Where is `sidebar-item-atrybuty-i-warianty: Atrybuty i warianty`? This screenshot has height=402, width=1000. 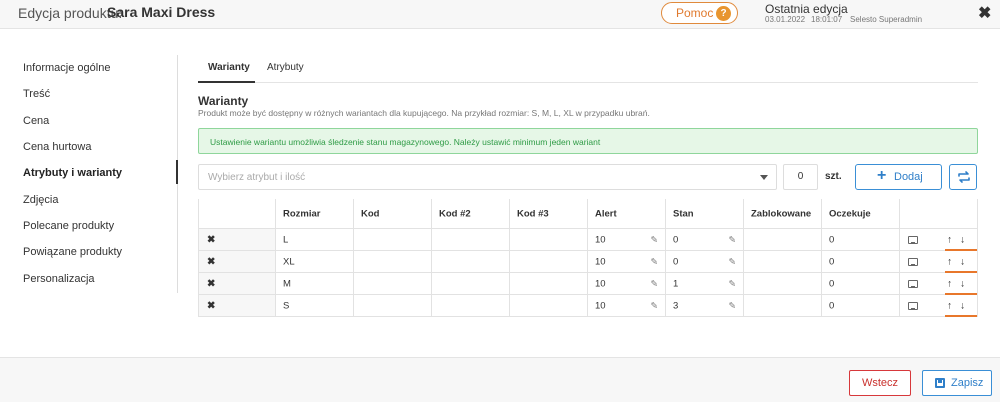 sidebar-item-atrybuty-i-warianty: Atrybuty i warianty is located at coordinates (72, 173).